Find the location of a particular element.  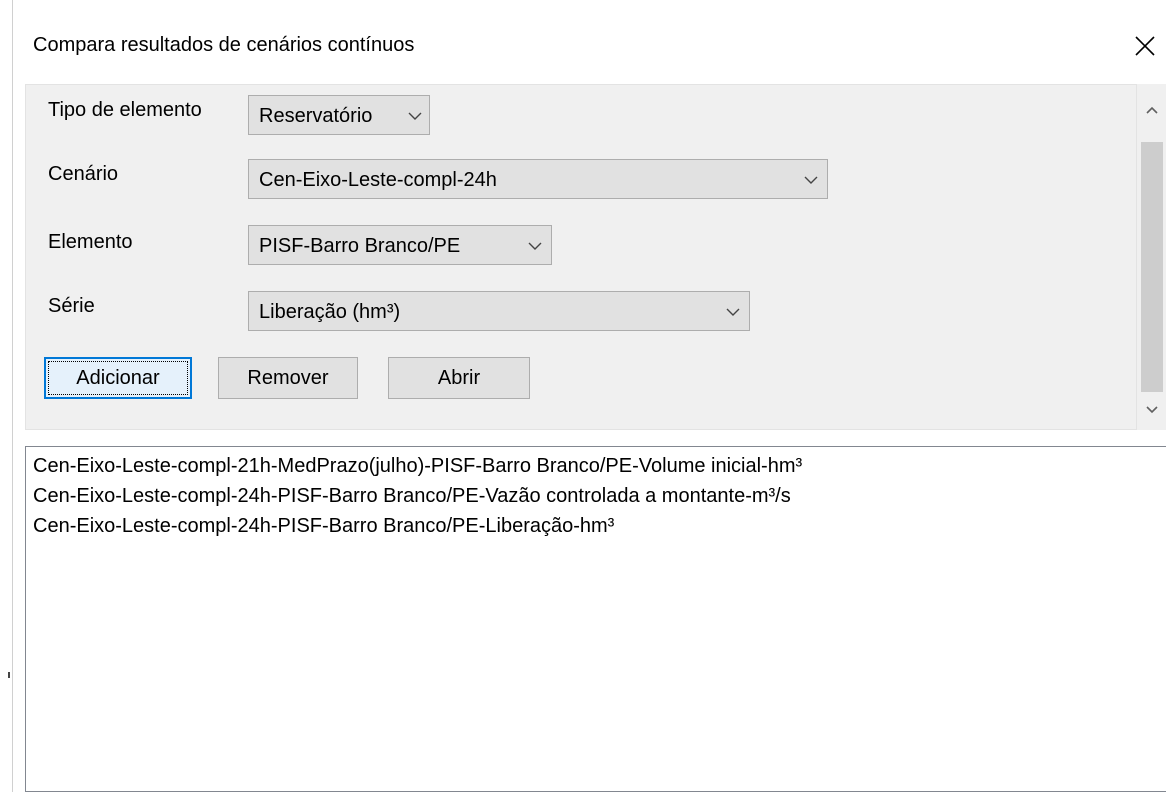

abrir-label: Abrir is located at coordinates (459, 377).